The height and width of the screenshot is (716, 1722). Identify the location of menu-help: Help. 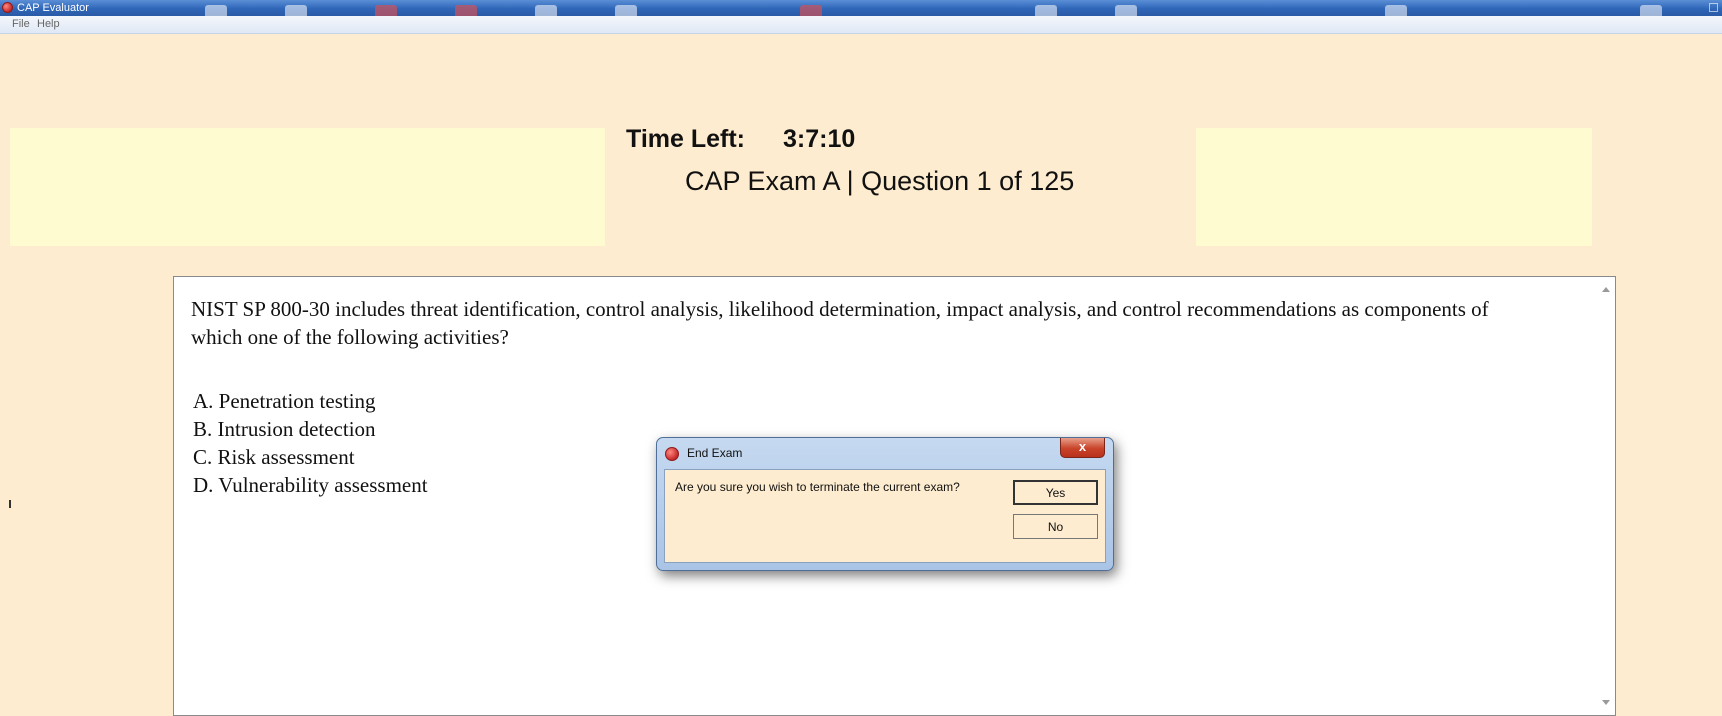
(48, 24).